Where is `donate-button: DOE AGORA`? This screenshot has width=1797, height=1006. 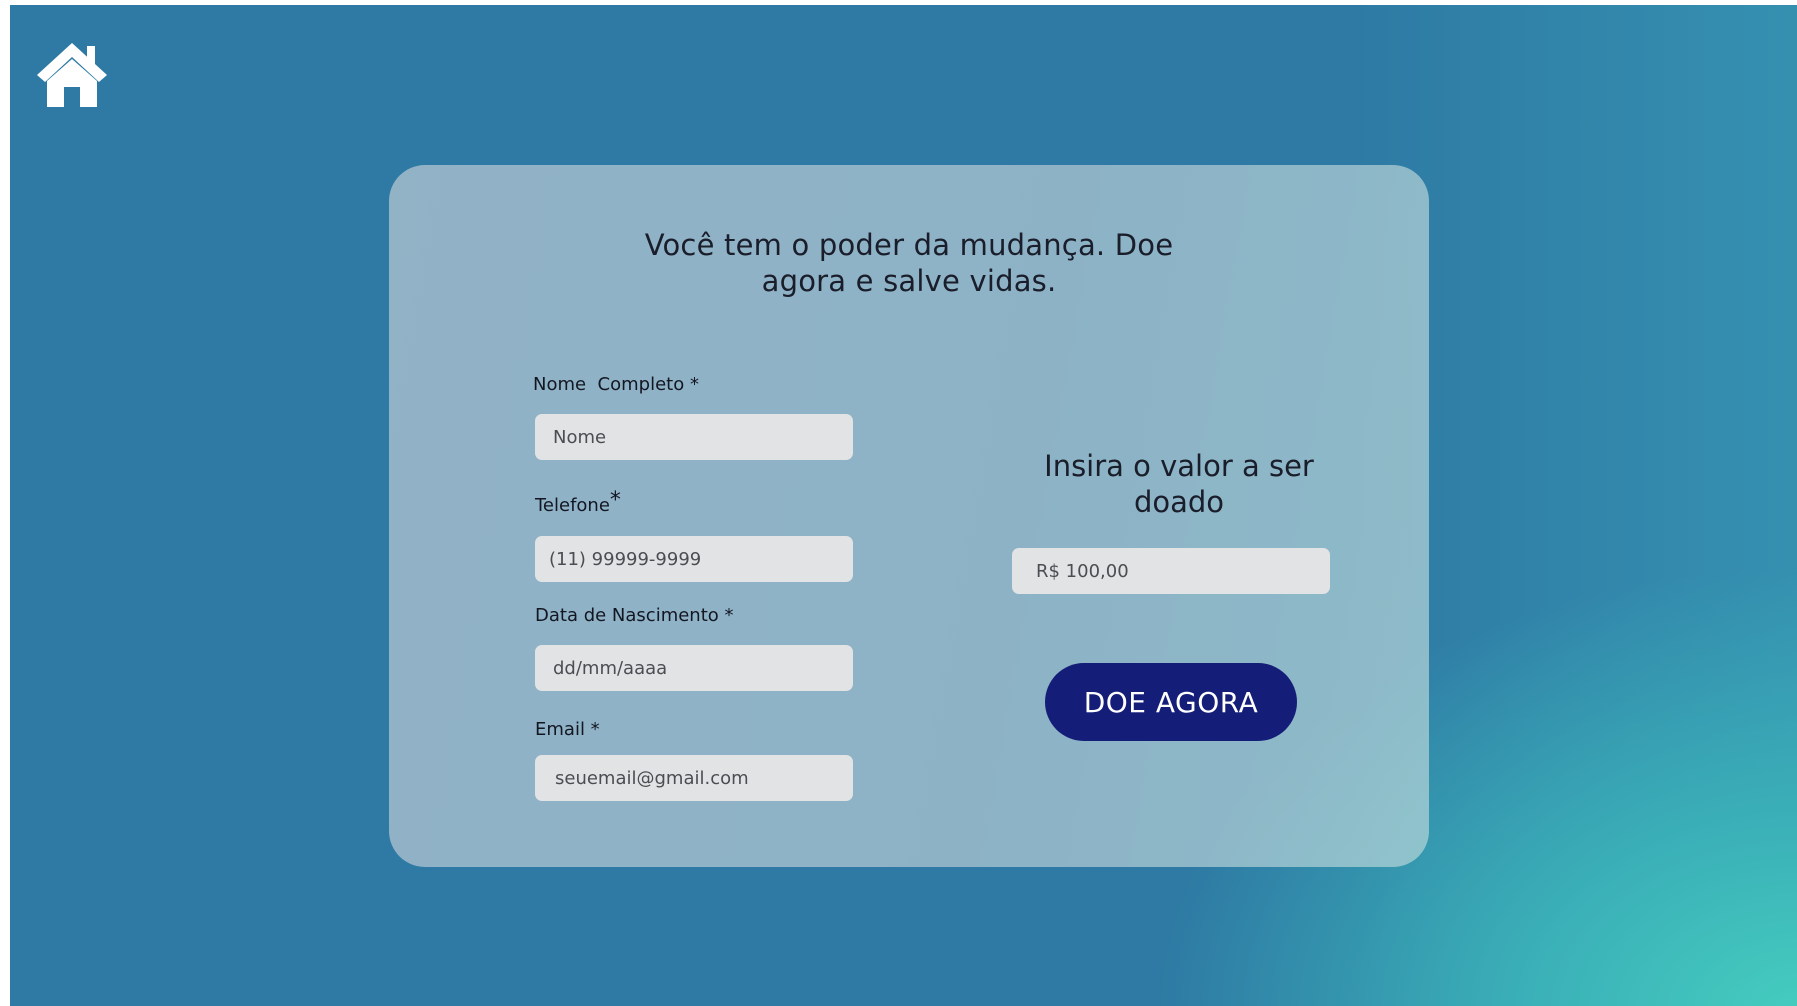
donate-button: DOE AGORA is located at coordinates (1171, 702).